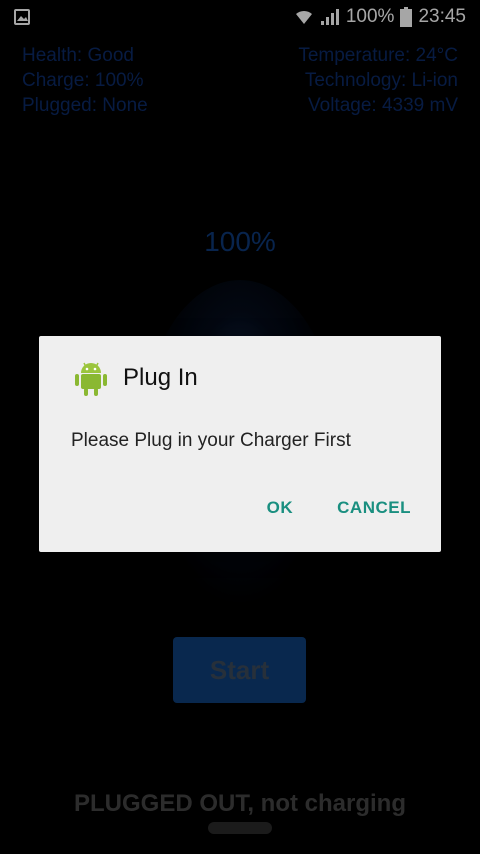  I want to click on ok-button: OK, so click(280, 508).